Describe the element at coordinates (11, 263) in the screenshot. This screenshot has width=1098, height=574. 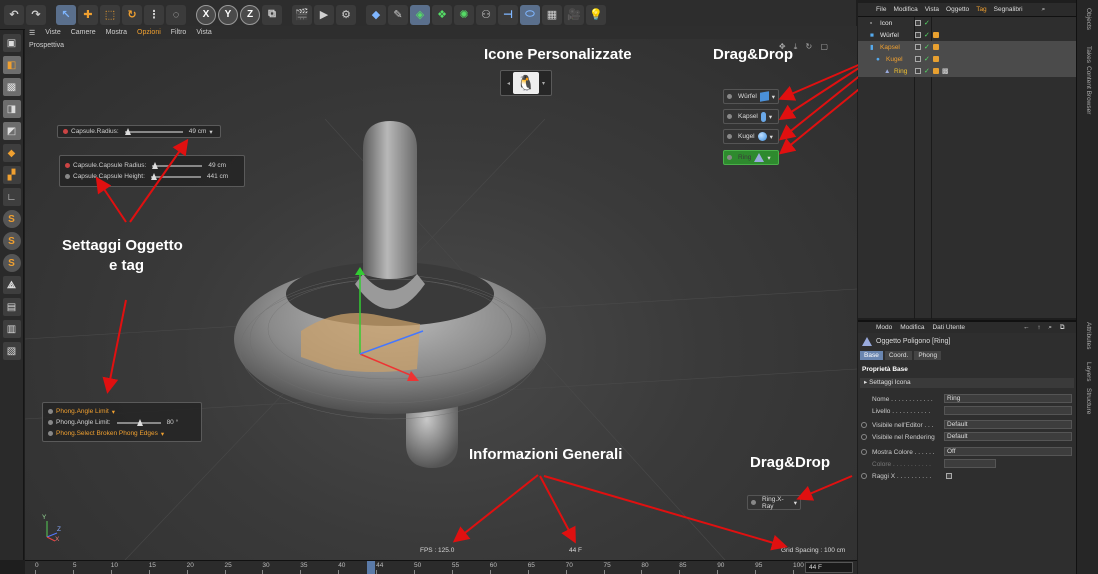
I see `quantize-icon: S` at that location.